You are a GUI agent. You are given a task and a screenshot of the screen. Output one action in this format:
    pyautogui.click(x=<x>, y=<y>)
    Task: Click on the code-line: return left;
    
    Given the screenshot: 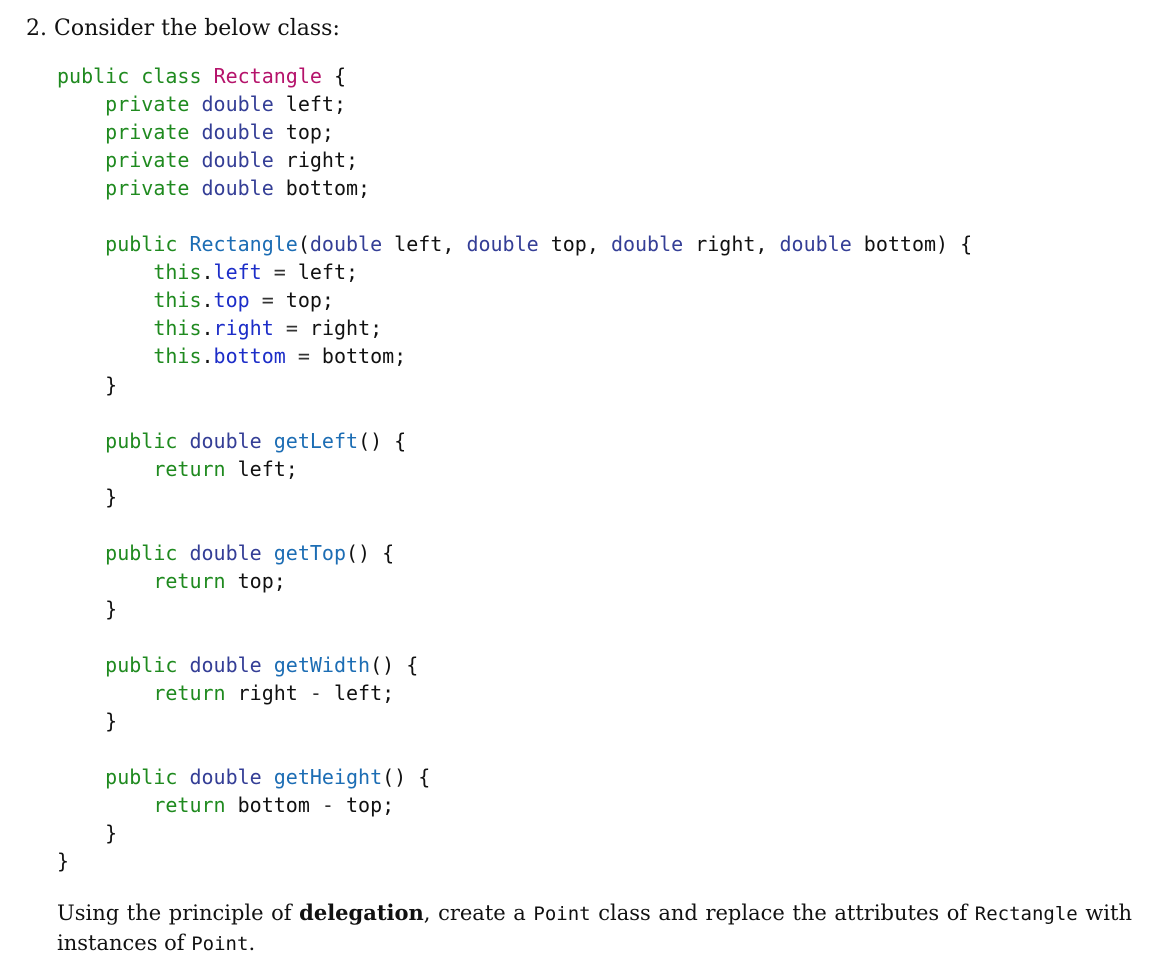 What is the action you would take?
    pyautogui.click(x=514, y=469)
    